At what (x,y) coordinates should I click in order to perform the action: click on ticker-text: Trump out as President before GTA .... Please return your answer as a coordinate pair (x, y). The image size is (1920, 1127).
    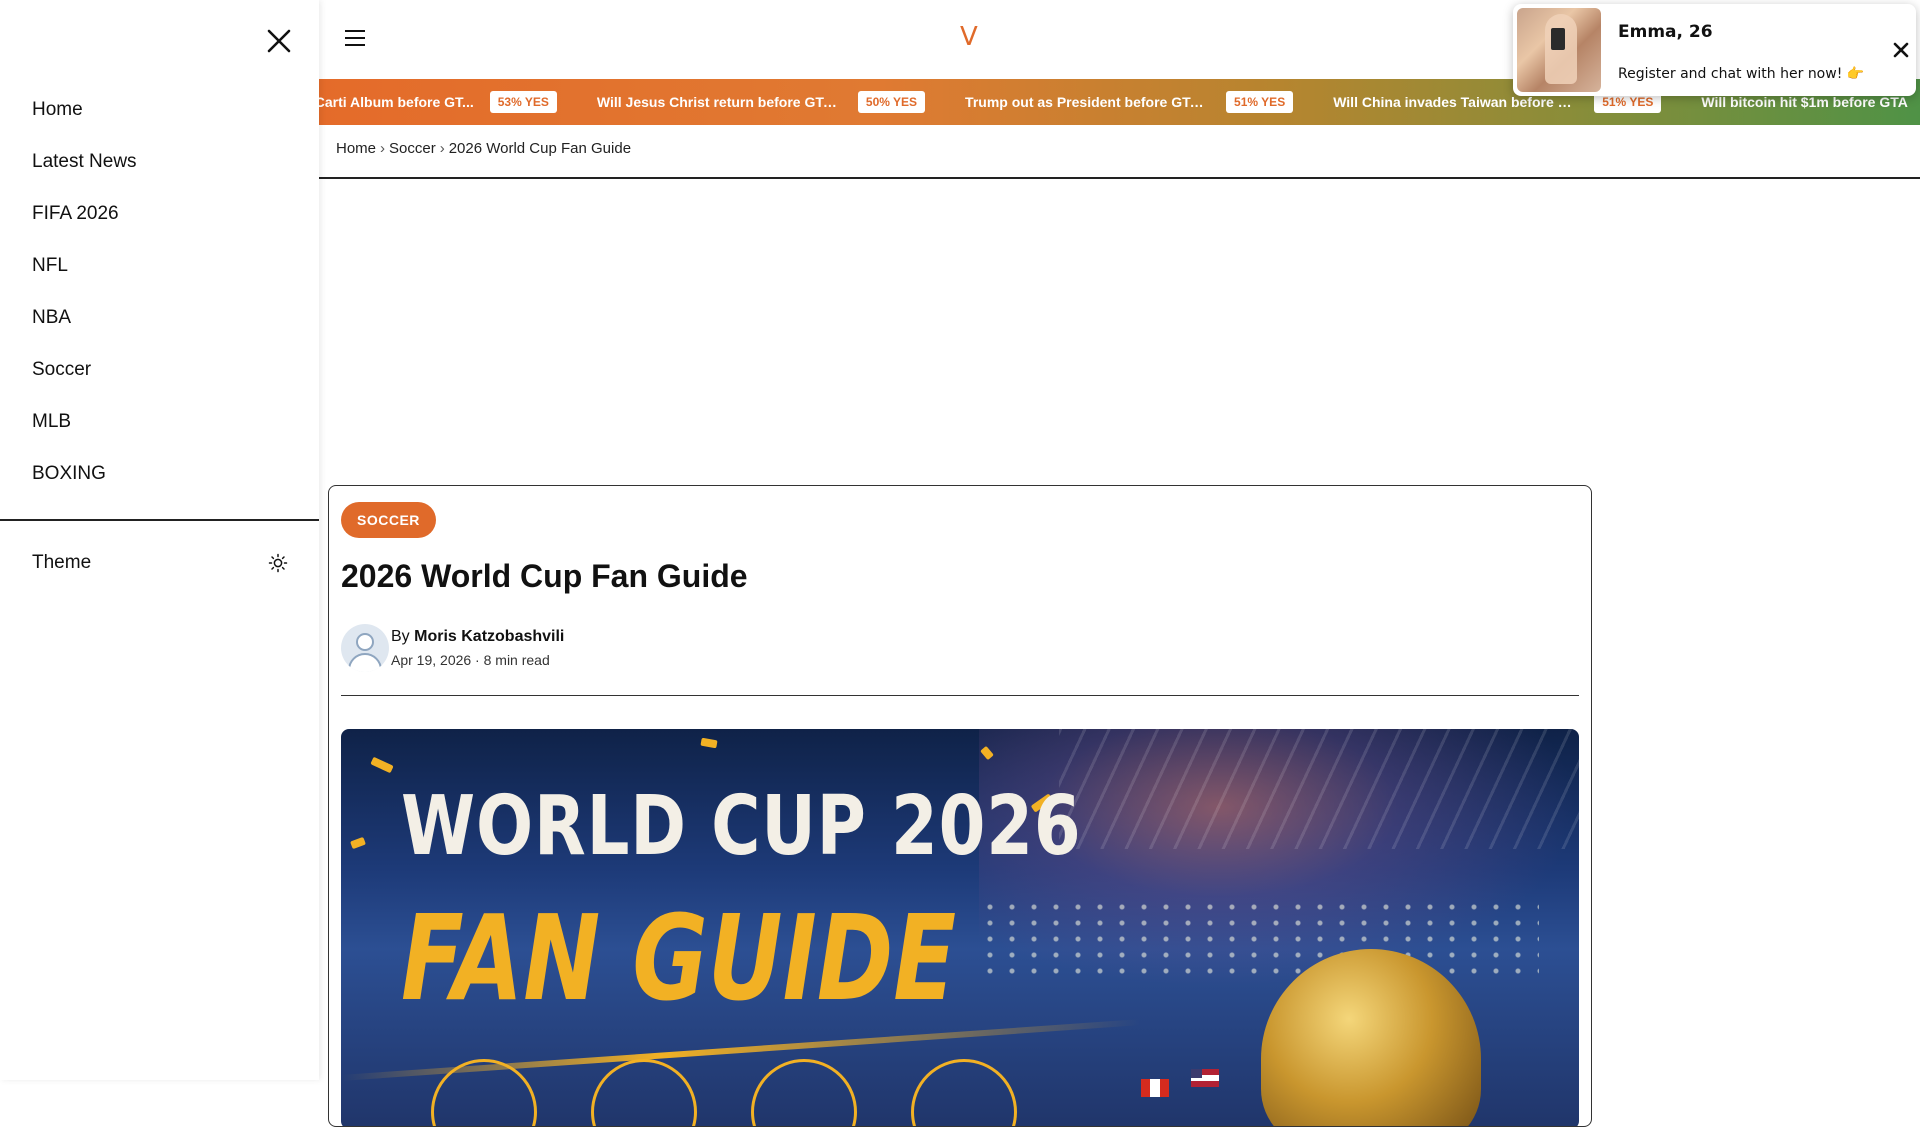
    Looking at the image, I should click on (1088, 102).